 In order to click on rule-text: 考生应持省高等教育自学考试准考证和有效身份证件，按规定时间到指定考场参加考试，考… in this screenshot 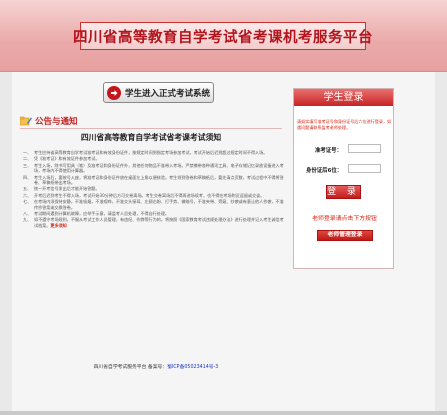, I will do `click(160, 152)`.